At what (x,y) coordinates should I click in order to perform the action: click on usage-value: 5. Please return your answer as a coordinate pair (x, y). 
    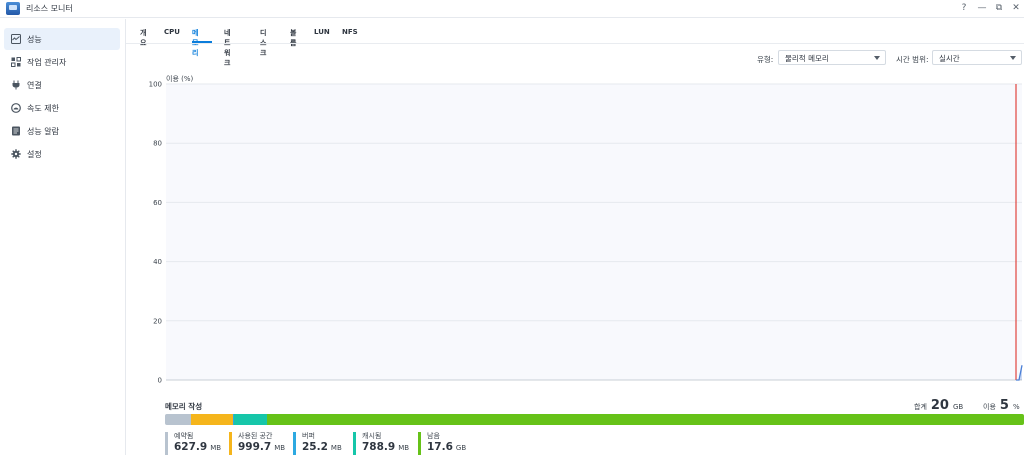
    Looking at the image, I should click on (1004, 405).